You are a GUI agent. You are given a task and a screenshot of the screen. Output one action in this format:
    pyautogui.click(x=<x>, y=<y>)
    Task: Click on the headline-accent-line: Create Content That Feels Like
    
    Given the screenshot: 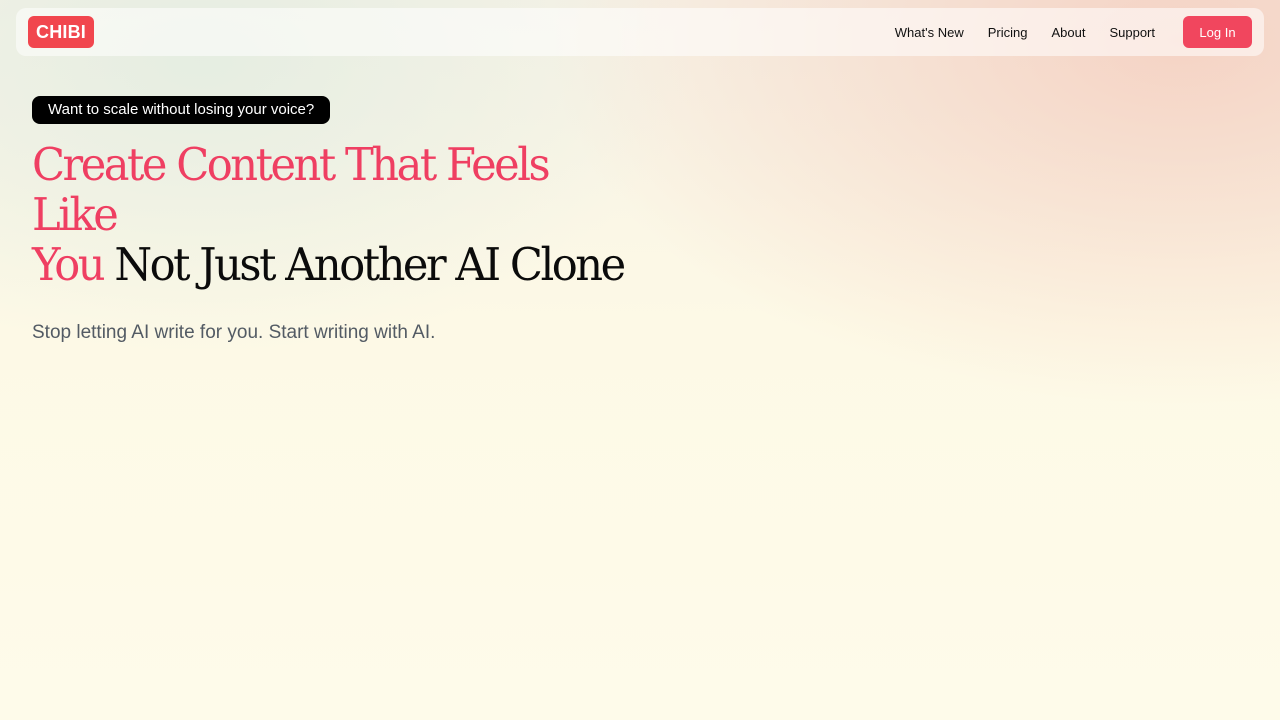 What is the action you would take?
    pyautogui.click(x=291, y=189)
    